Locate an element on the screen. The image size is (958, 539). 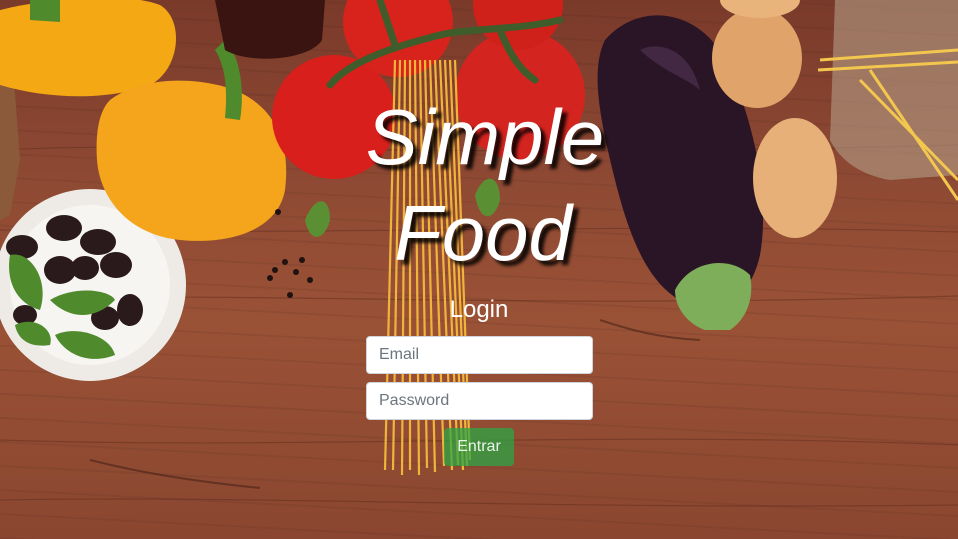
login-submit-button: Entrar is located at coordinates (479, 447).